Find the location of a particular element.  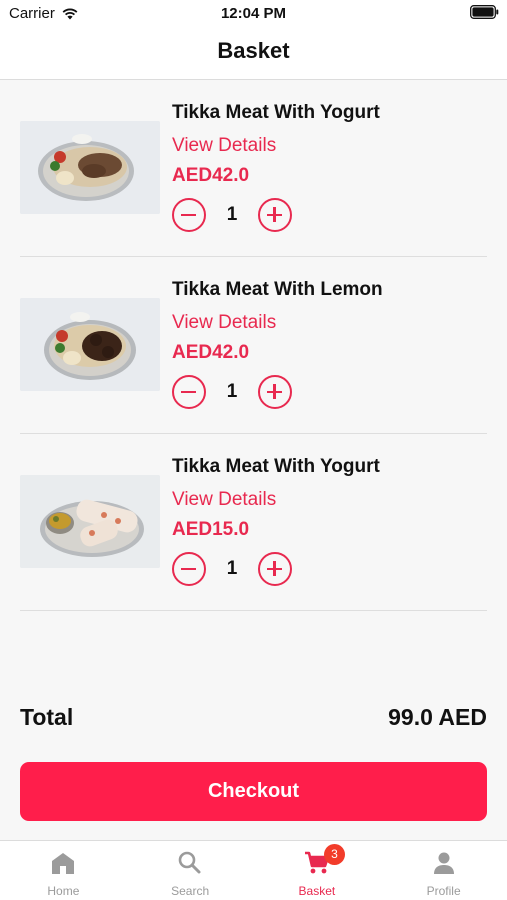

status-time: 12:04 PM is located at coordinates (253, 13).